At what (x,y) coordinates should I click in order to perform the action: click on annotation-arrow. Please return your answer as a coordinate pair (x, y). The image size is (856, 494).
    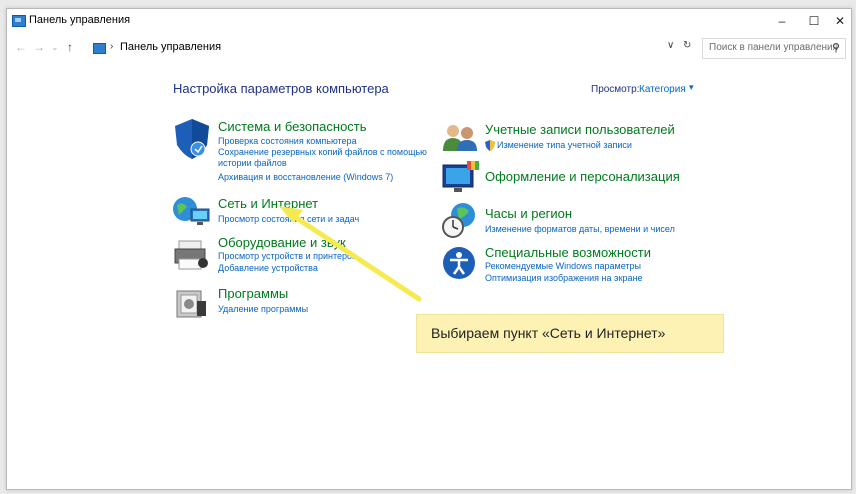
    Looking at the image, I should click on (350, 254).